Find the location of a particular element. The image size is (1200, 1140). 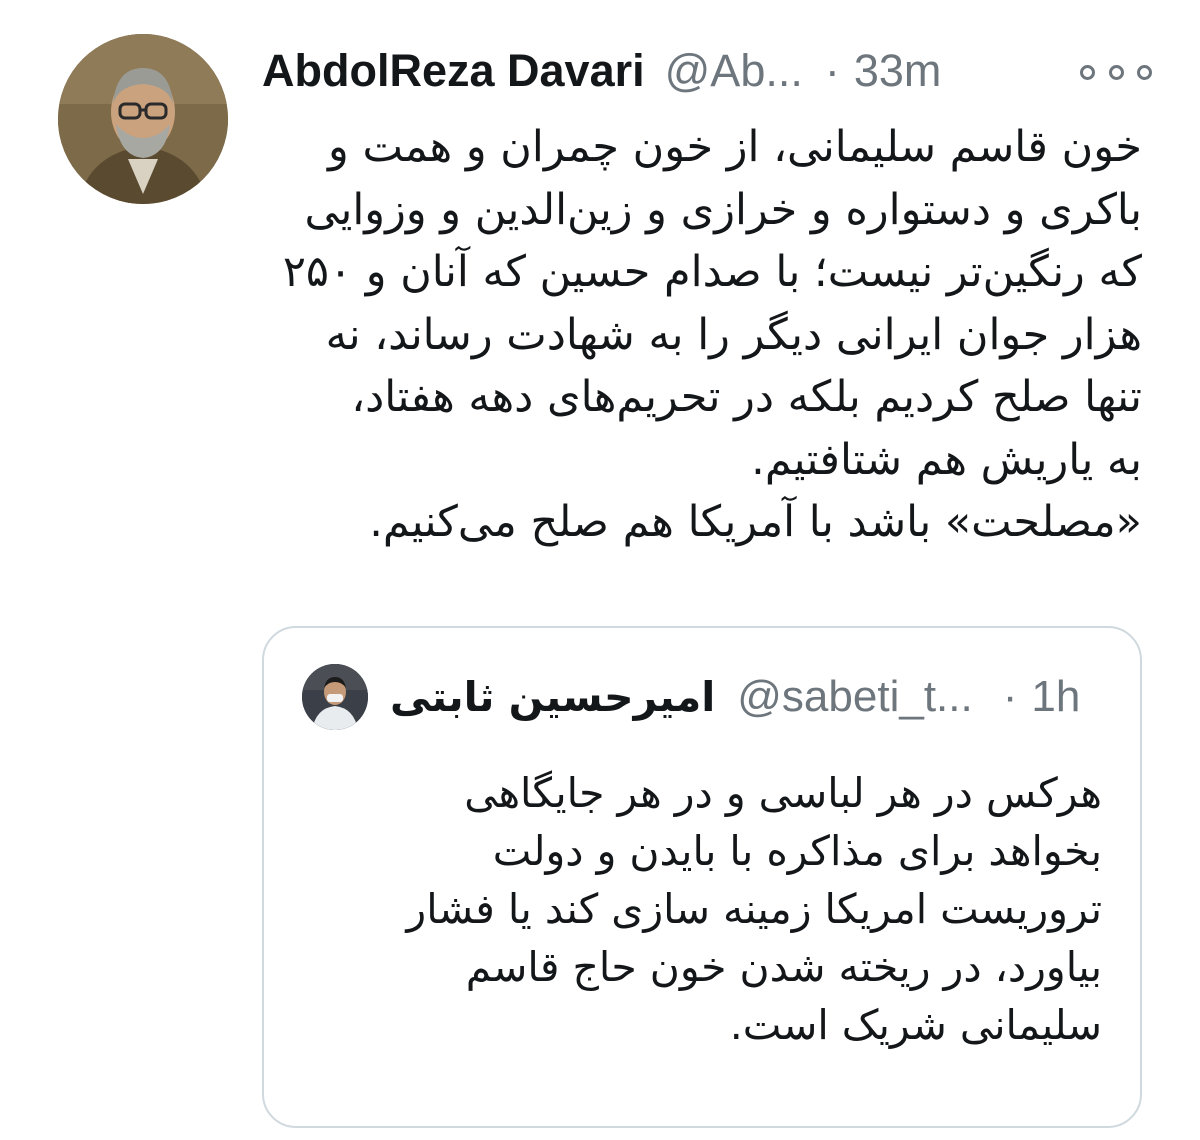

quoted-author-display-name: امیرحسین ثابتی is located at coordinates (552, 697).